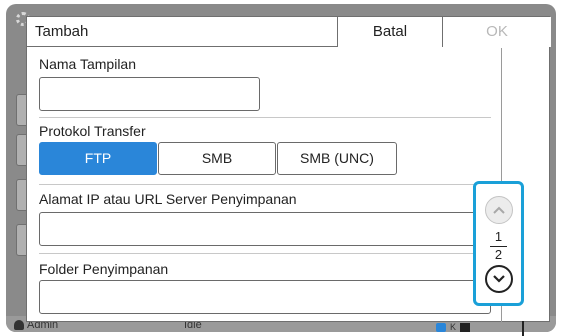  What do you see at coordinates (289, 32) in the screenshot?
I see `dialog-header: Tambah Batal OK` at bounding box center [289, 32].